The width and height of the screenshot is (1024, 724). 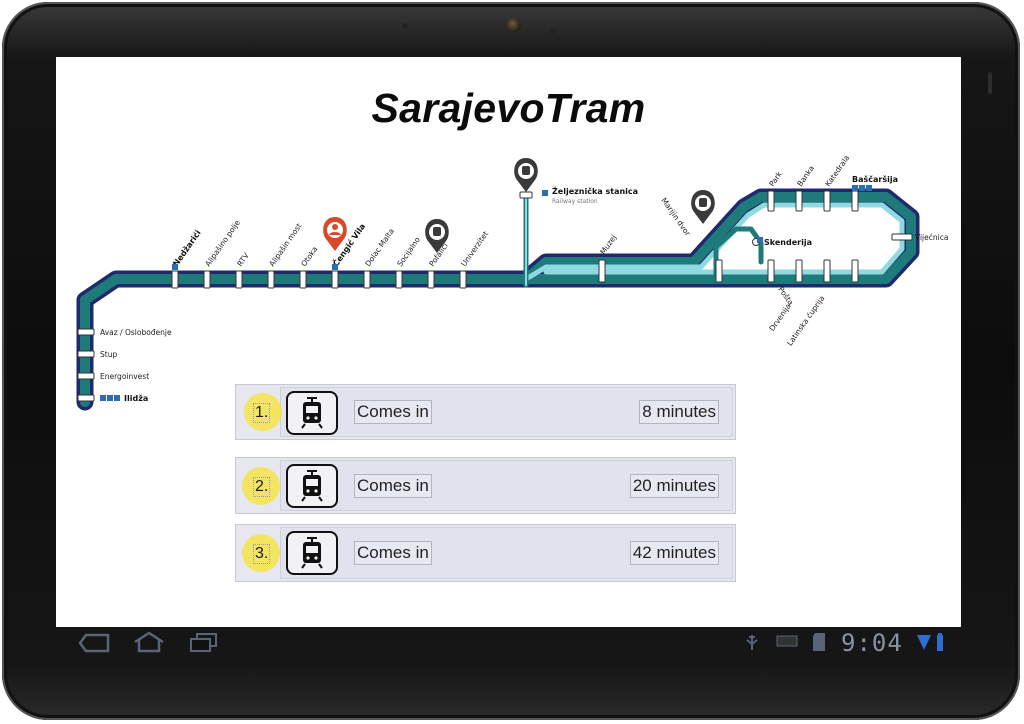 What do you see at coordinates (108, 354) in the screenshot?
I see `station-label: Stup` at bounding box center [108, 354].